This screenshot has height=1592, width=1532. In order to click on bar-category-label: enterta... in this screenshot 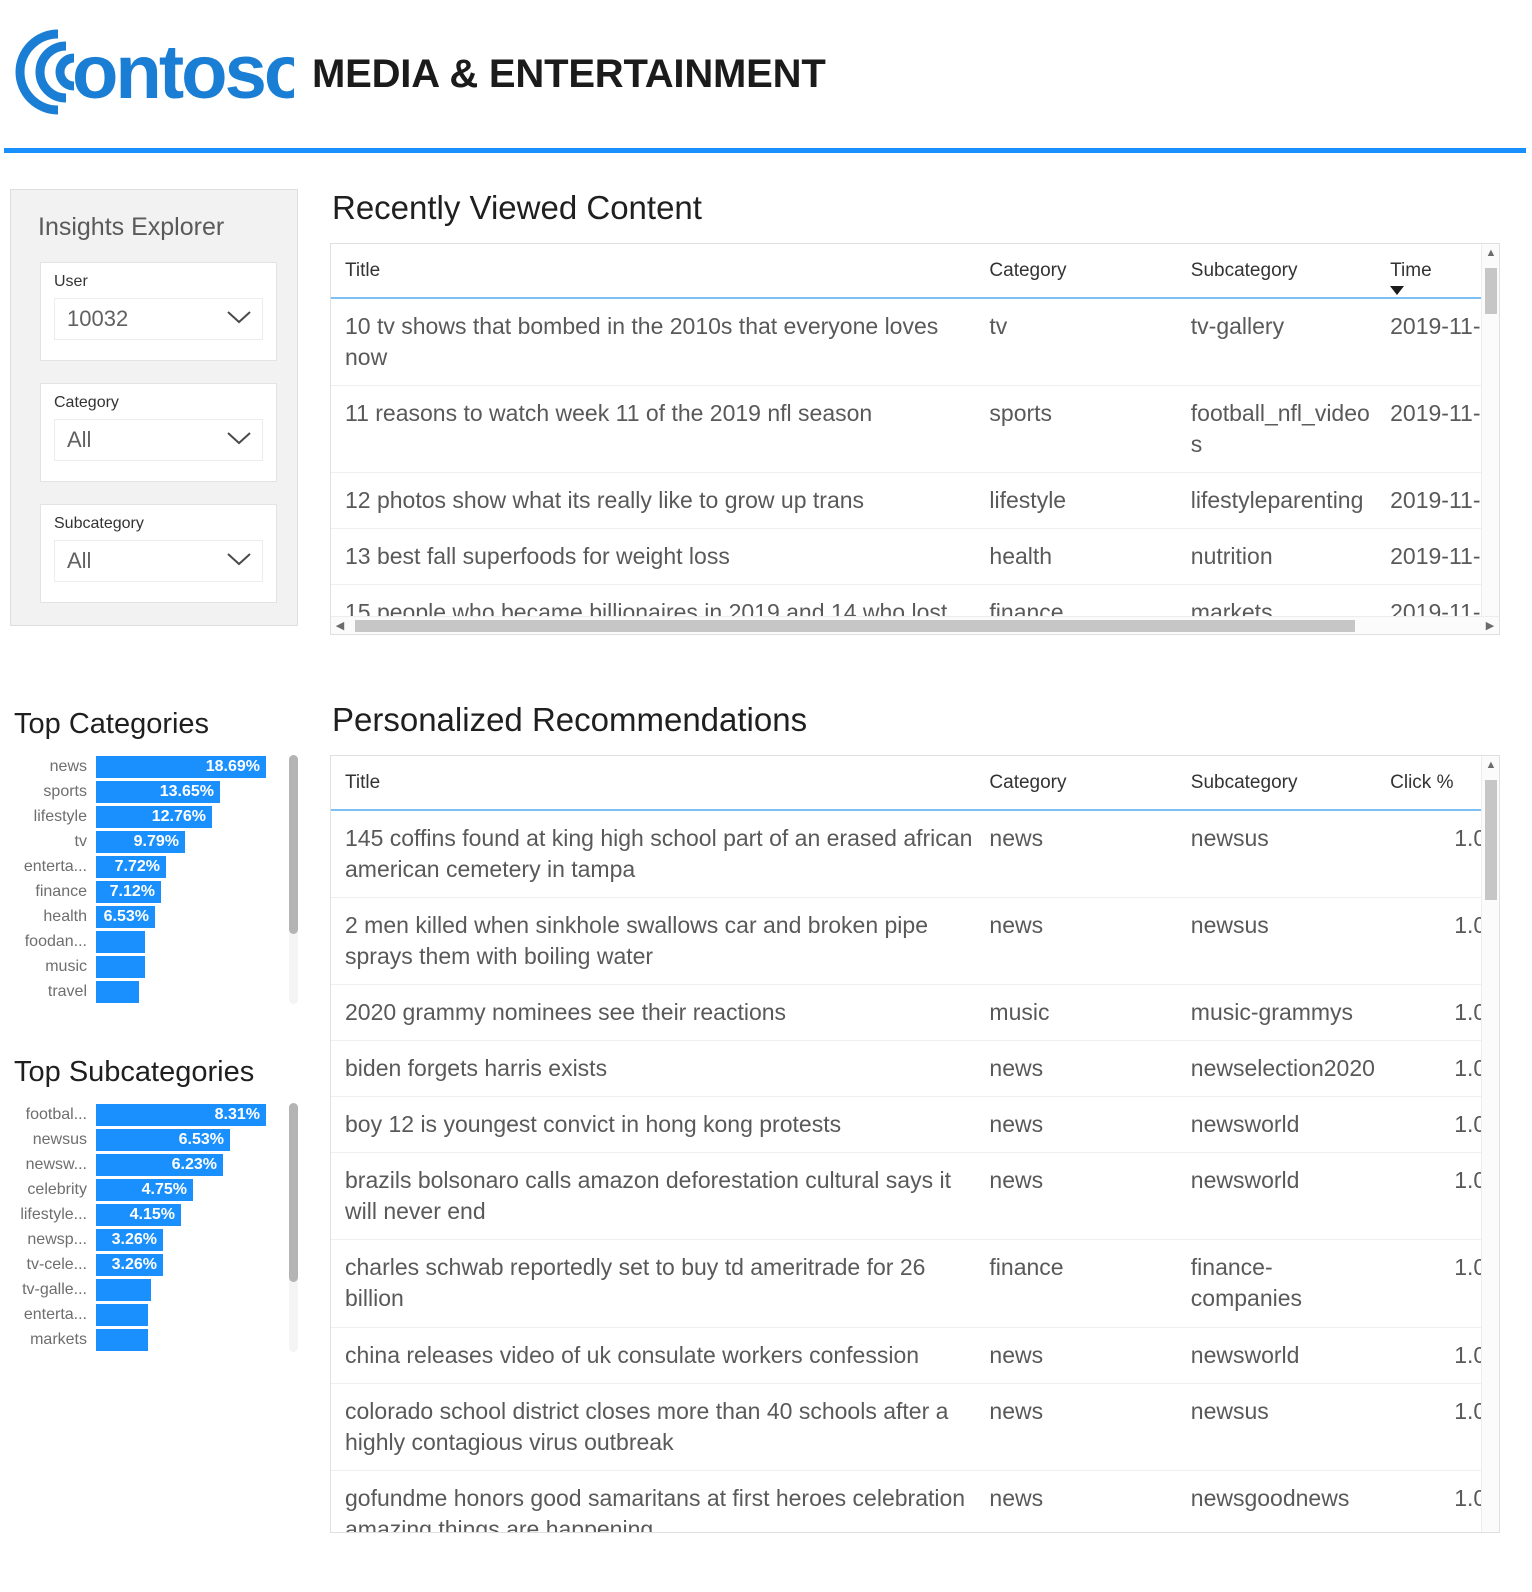, I will do `click(55, 866)`.